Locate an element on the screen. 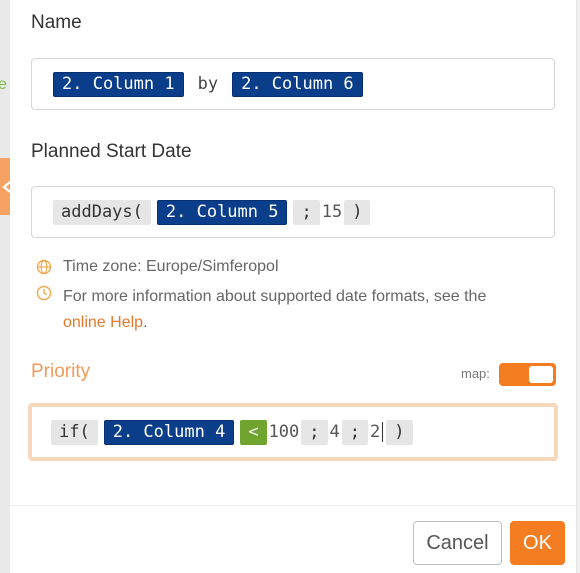  text-cursor is located at coordinates (383, 432).